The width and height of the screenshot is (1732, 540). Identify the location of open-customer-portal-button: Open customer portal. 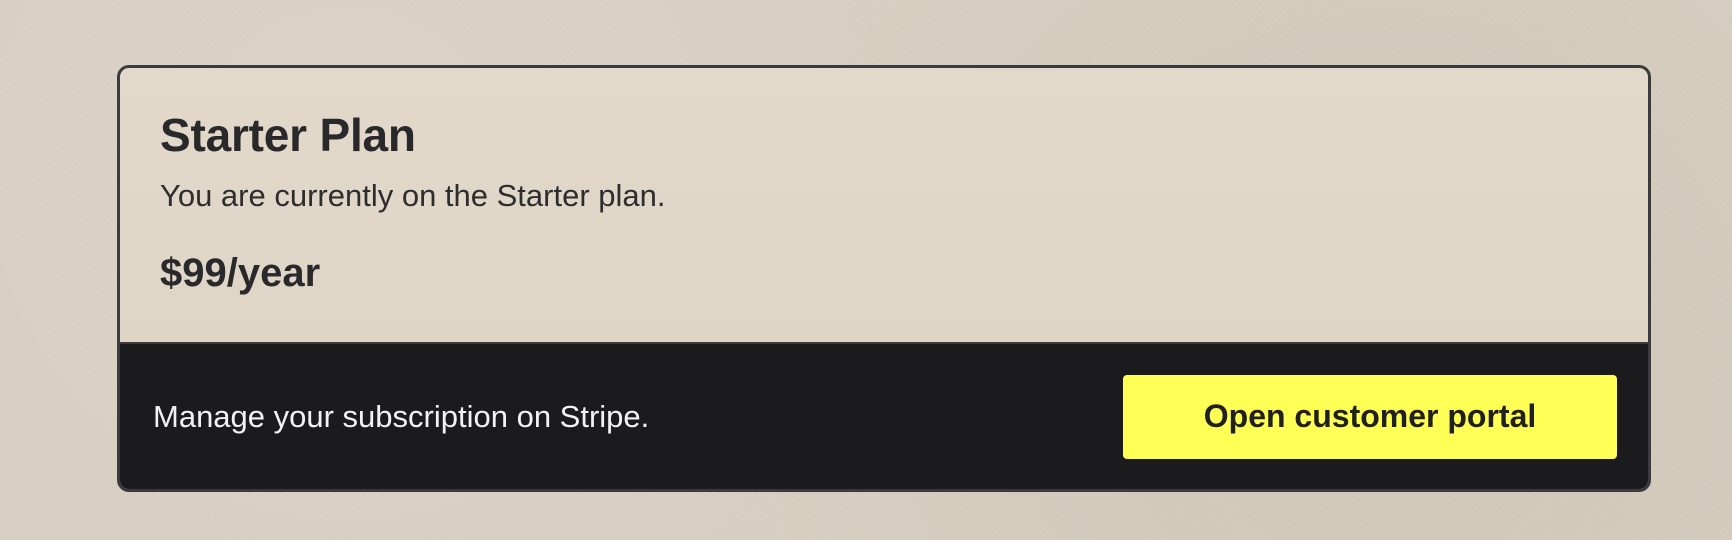
(1370, 416).